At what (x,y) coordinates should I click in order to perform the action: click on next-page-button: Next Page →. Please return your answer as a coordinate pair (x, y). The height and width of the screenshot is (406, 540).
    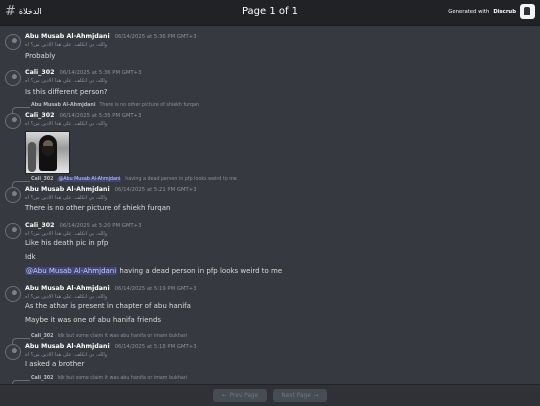
    Looking at the image, I should click on (300, 395).